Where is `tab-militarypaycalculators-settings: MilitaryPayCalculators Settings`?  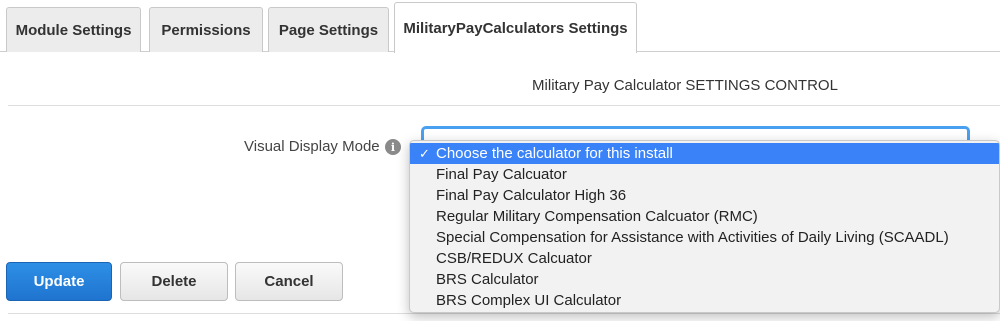 tab-militarypaycalculators-settings: MilitaryPayCalculators Settings is located at coordinates (515, 27).